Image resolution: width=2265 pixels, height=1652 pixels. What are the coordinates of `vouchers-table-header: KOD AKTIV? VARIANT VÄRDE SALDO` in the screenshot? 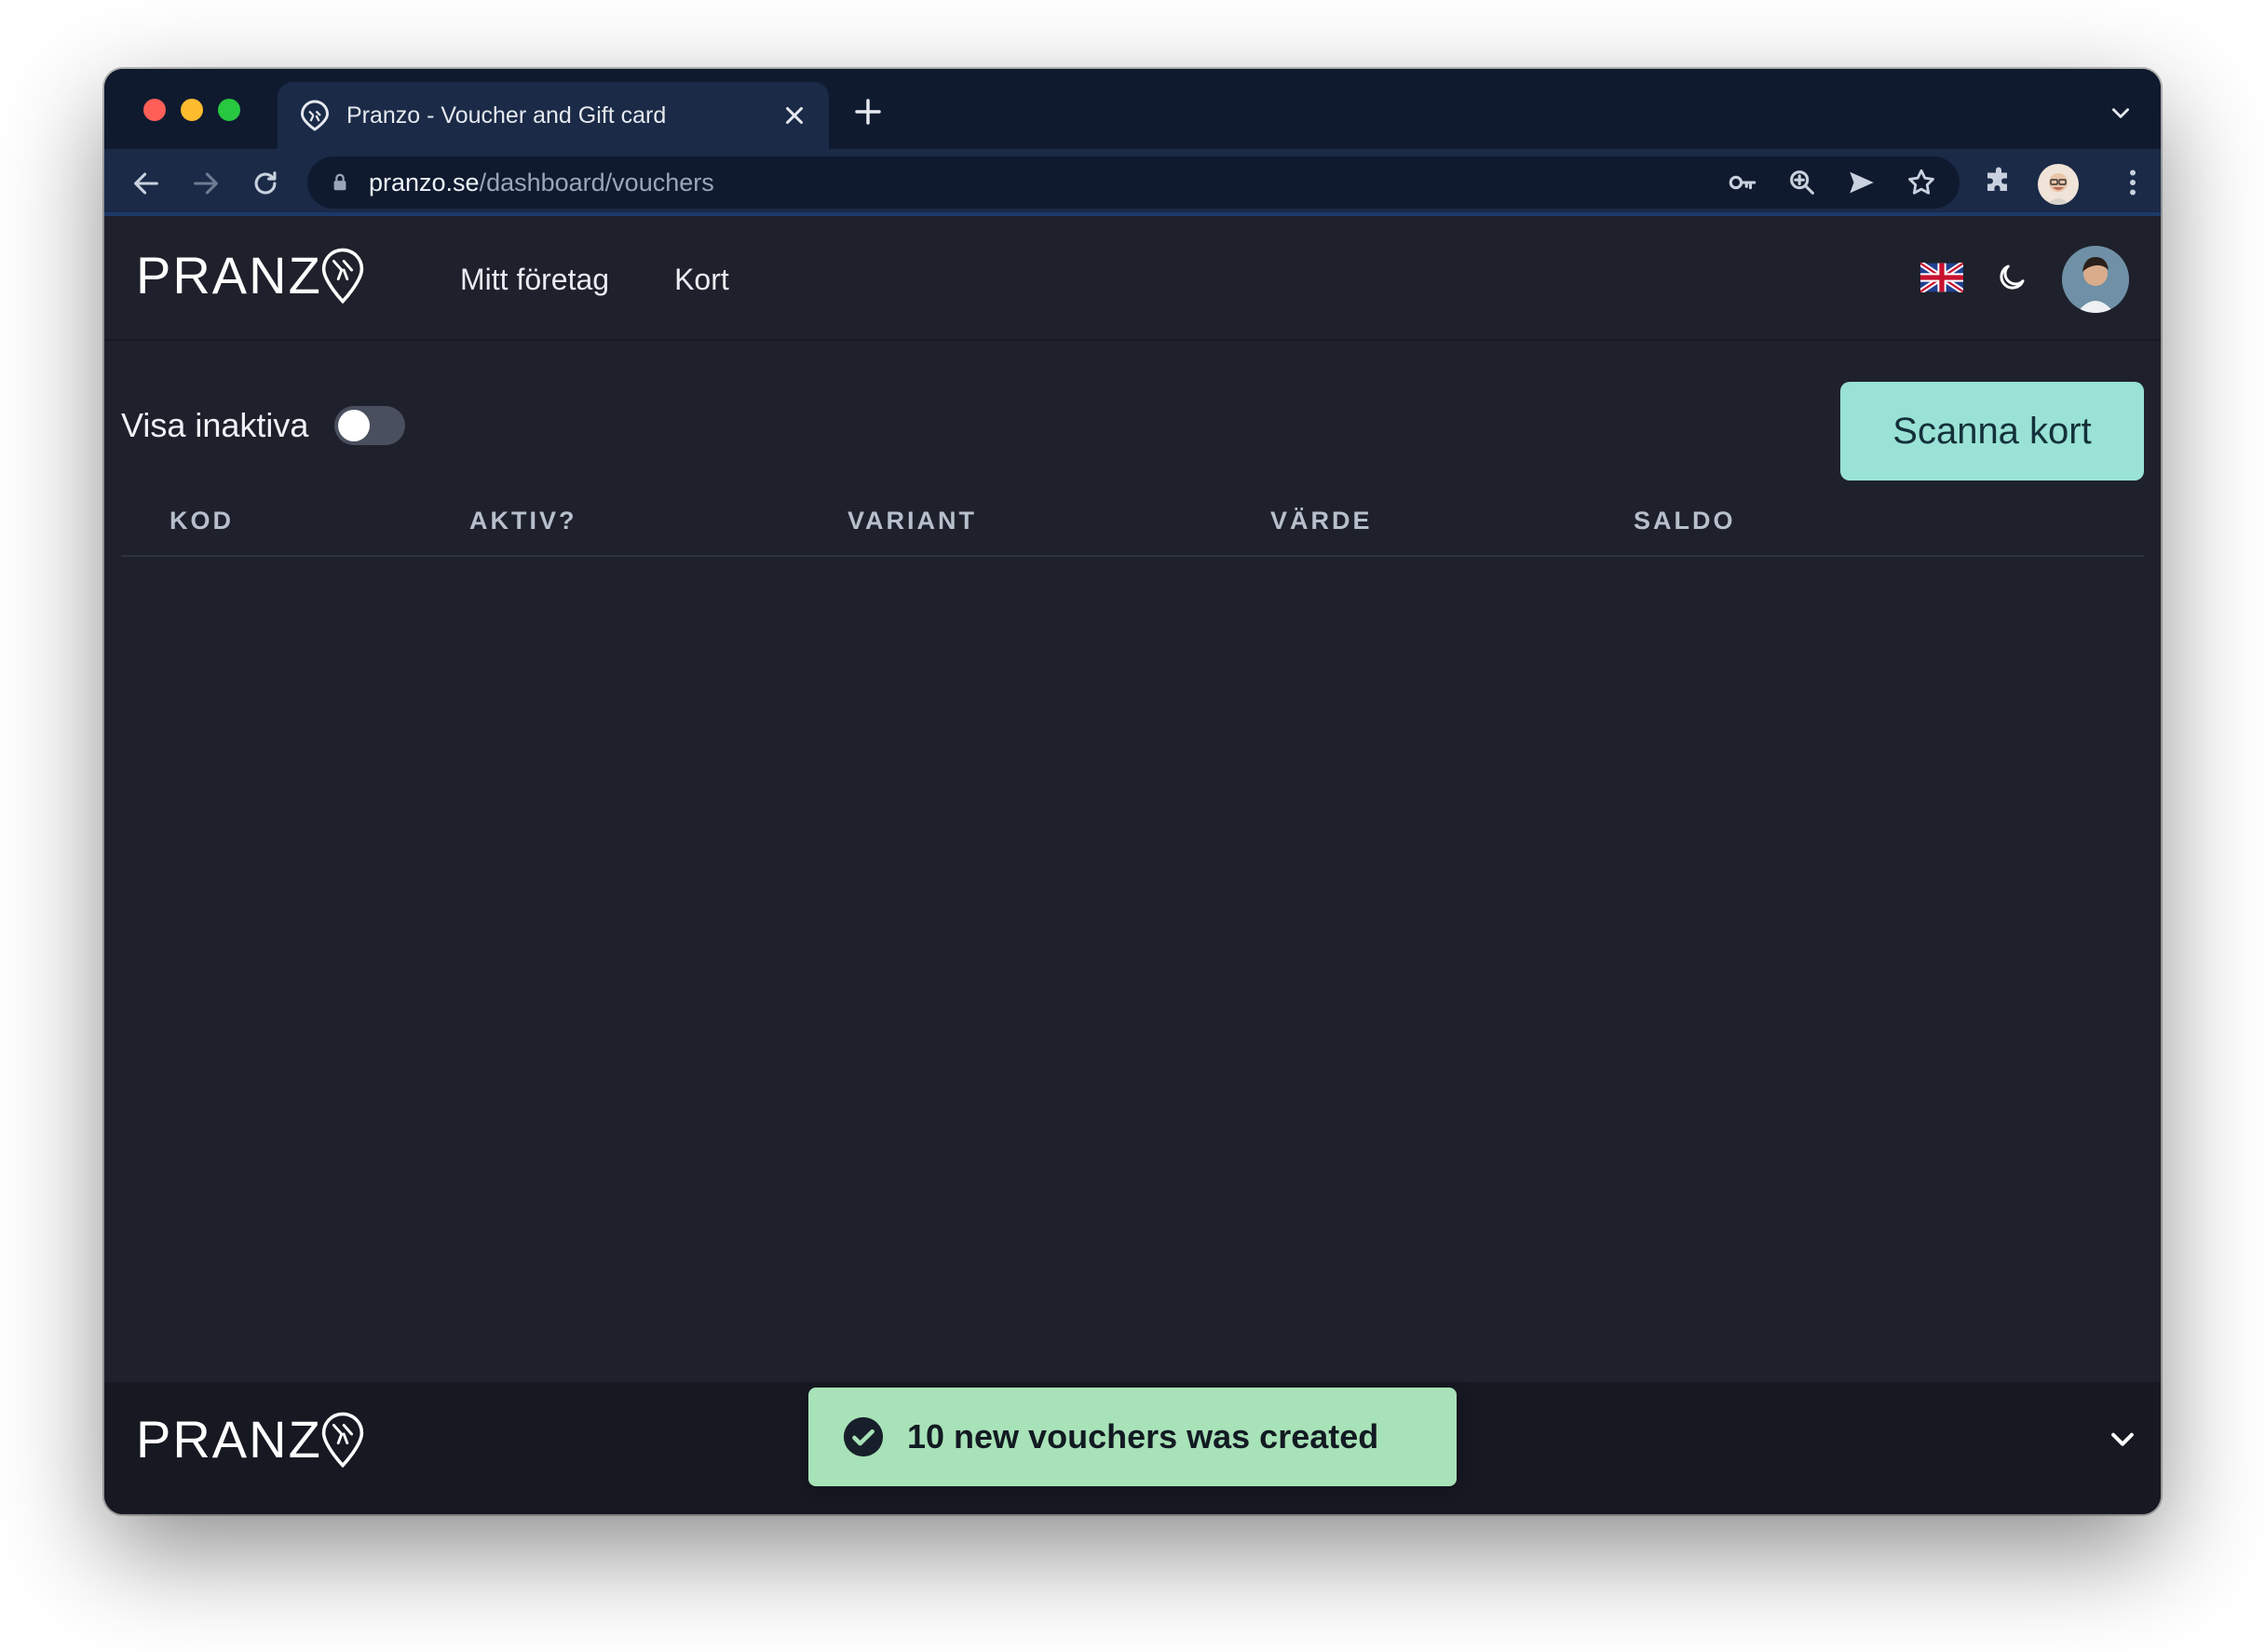 It's located at (1133, 524).